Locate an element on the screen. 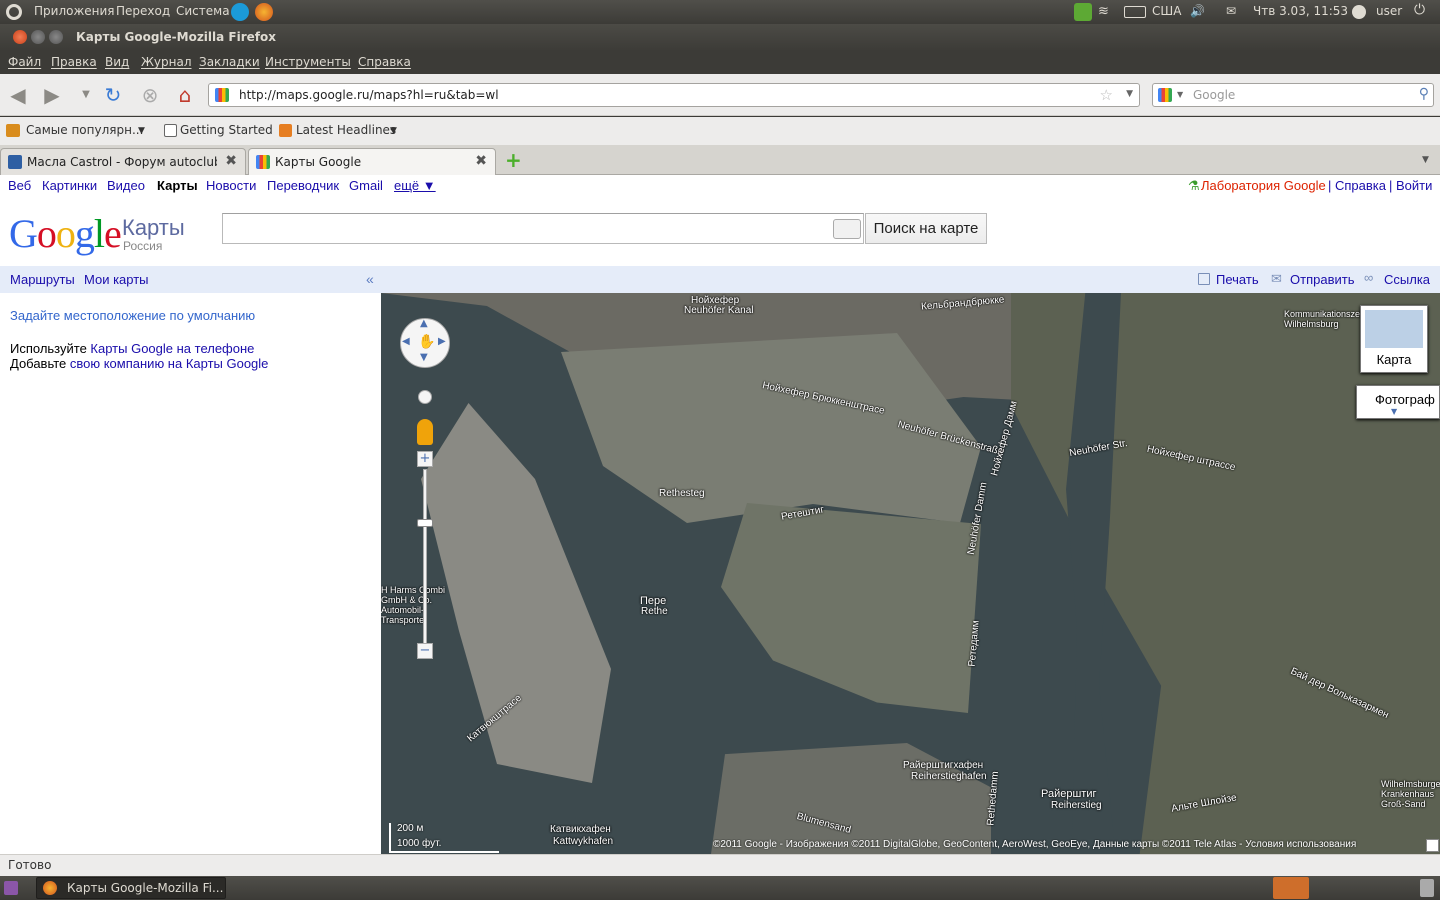  url-text: http://maps.google.ru/maps?hl=ru&tab=wl is located at coordinates (369, 95).